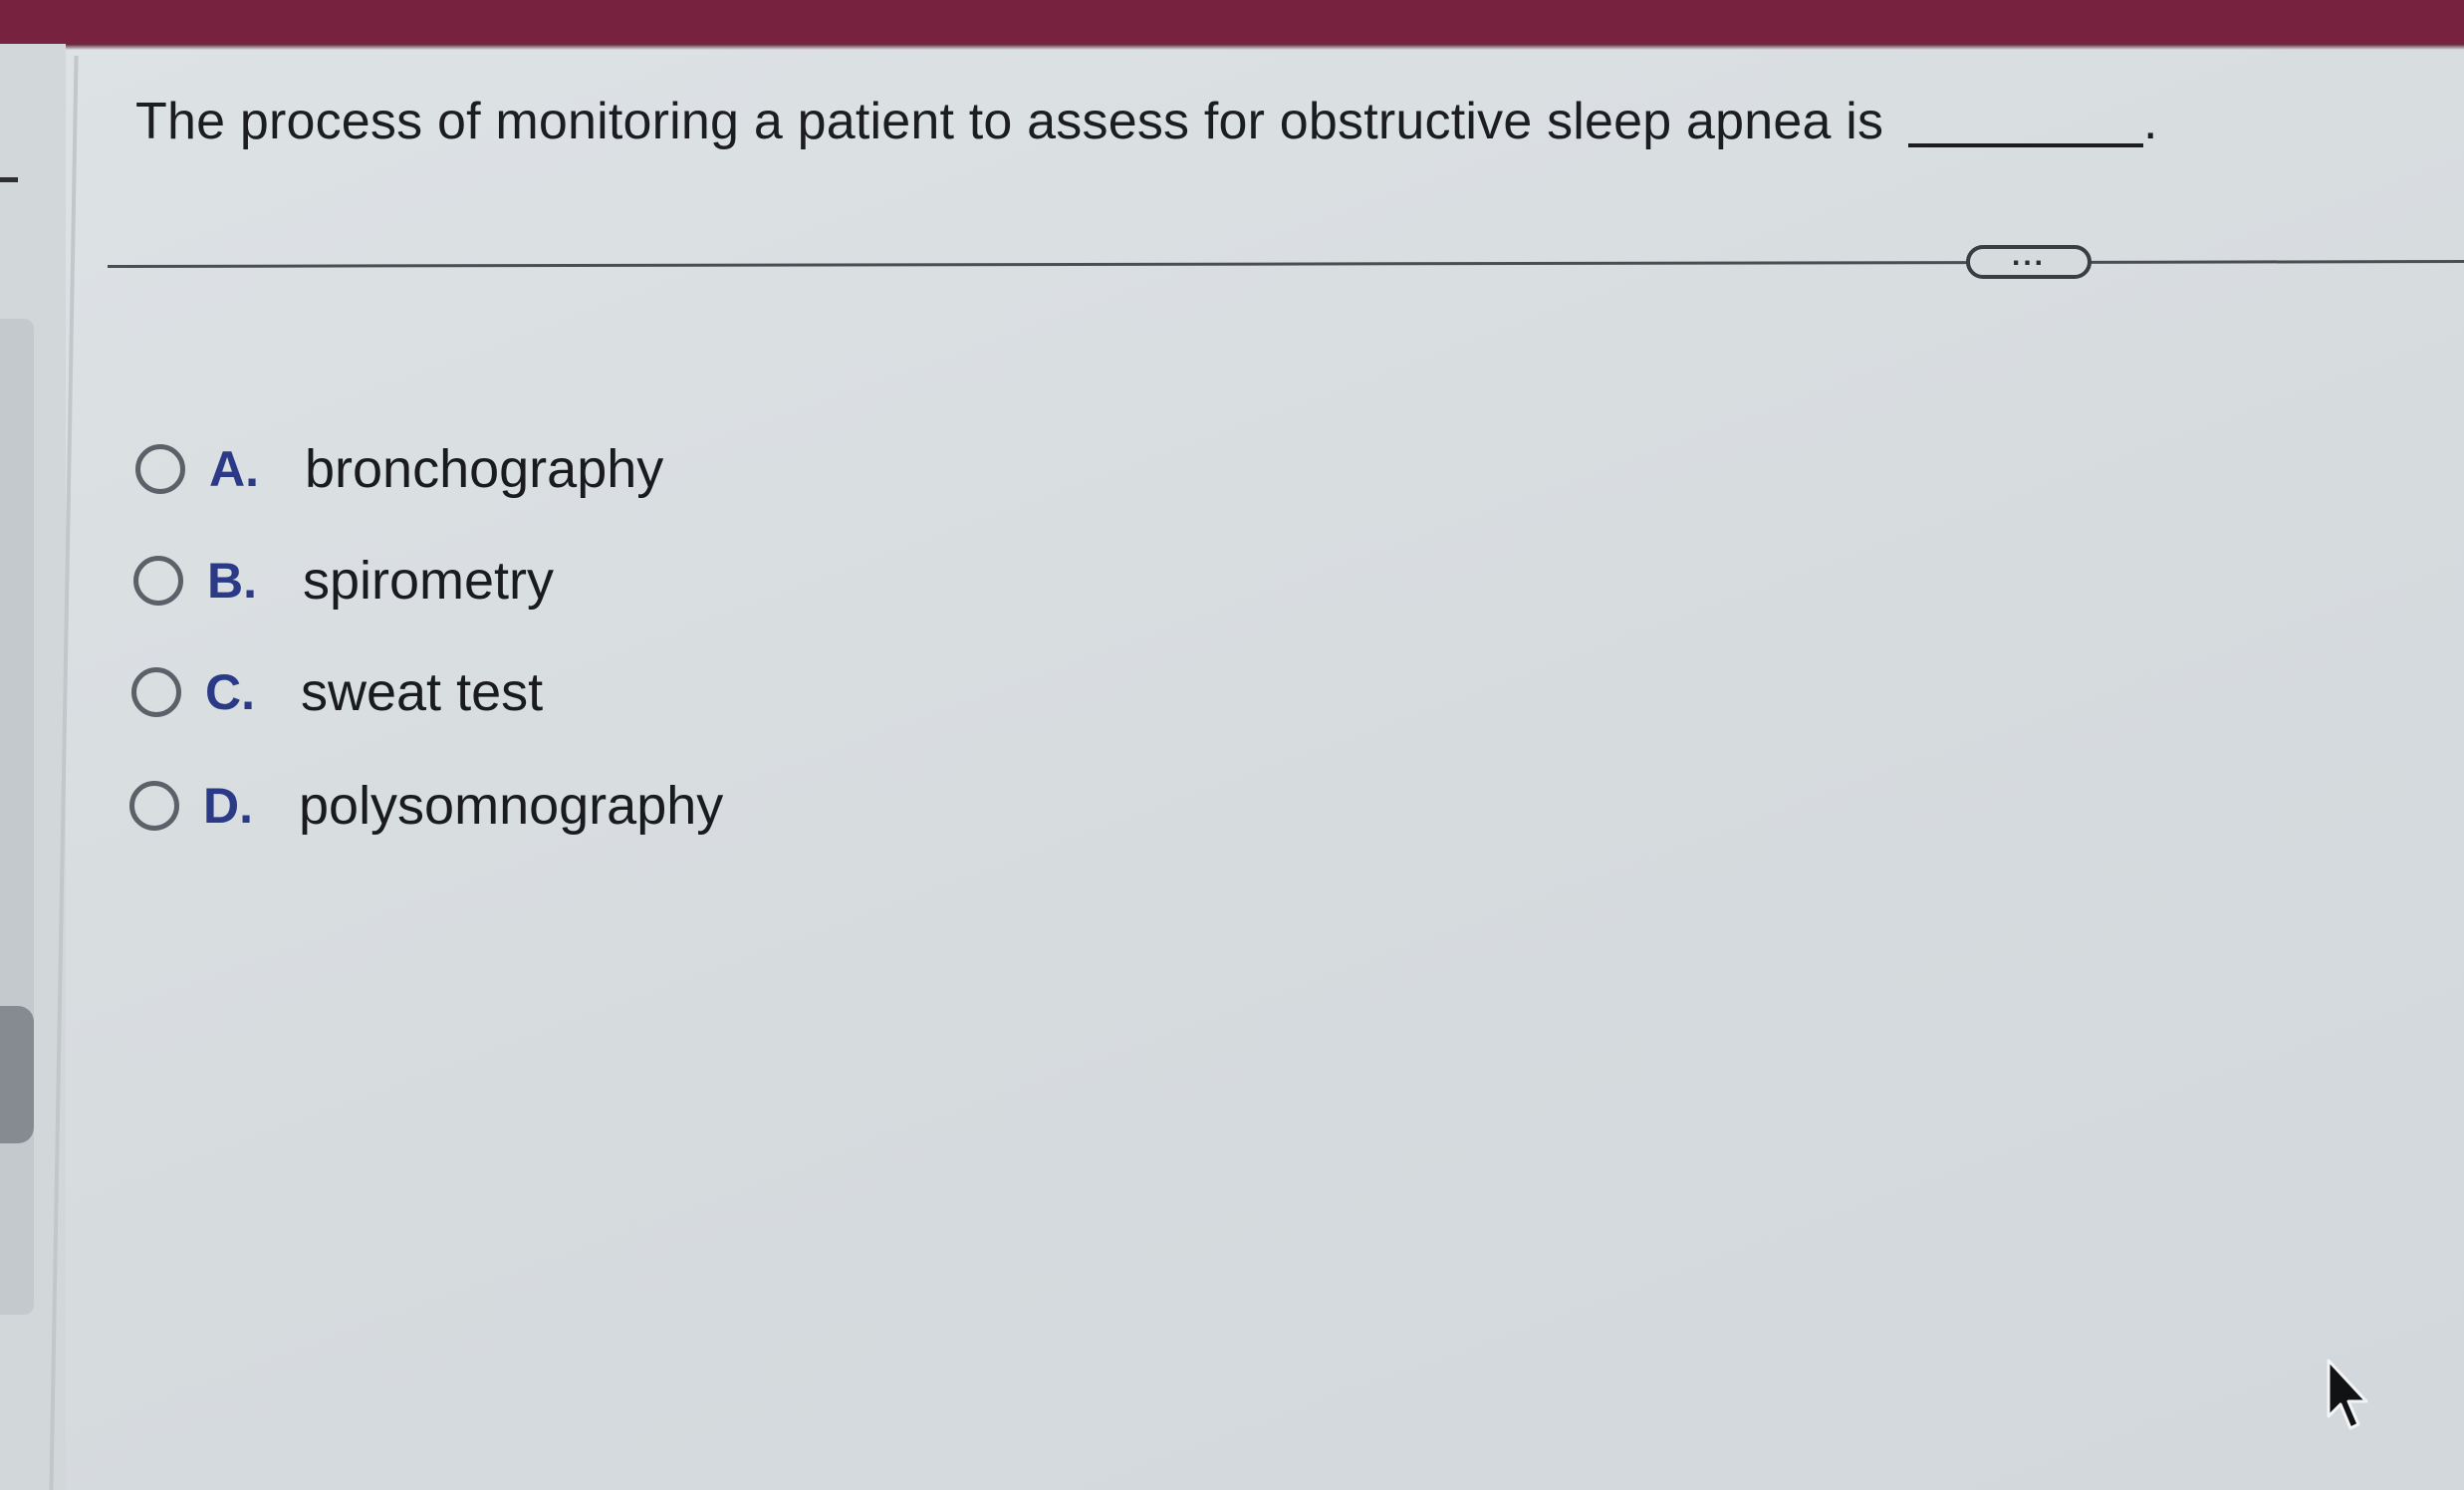 This screenshot has width=2464, height=1490. I want to click on left-tick-mark, so click(9, 179).